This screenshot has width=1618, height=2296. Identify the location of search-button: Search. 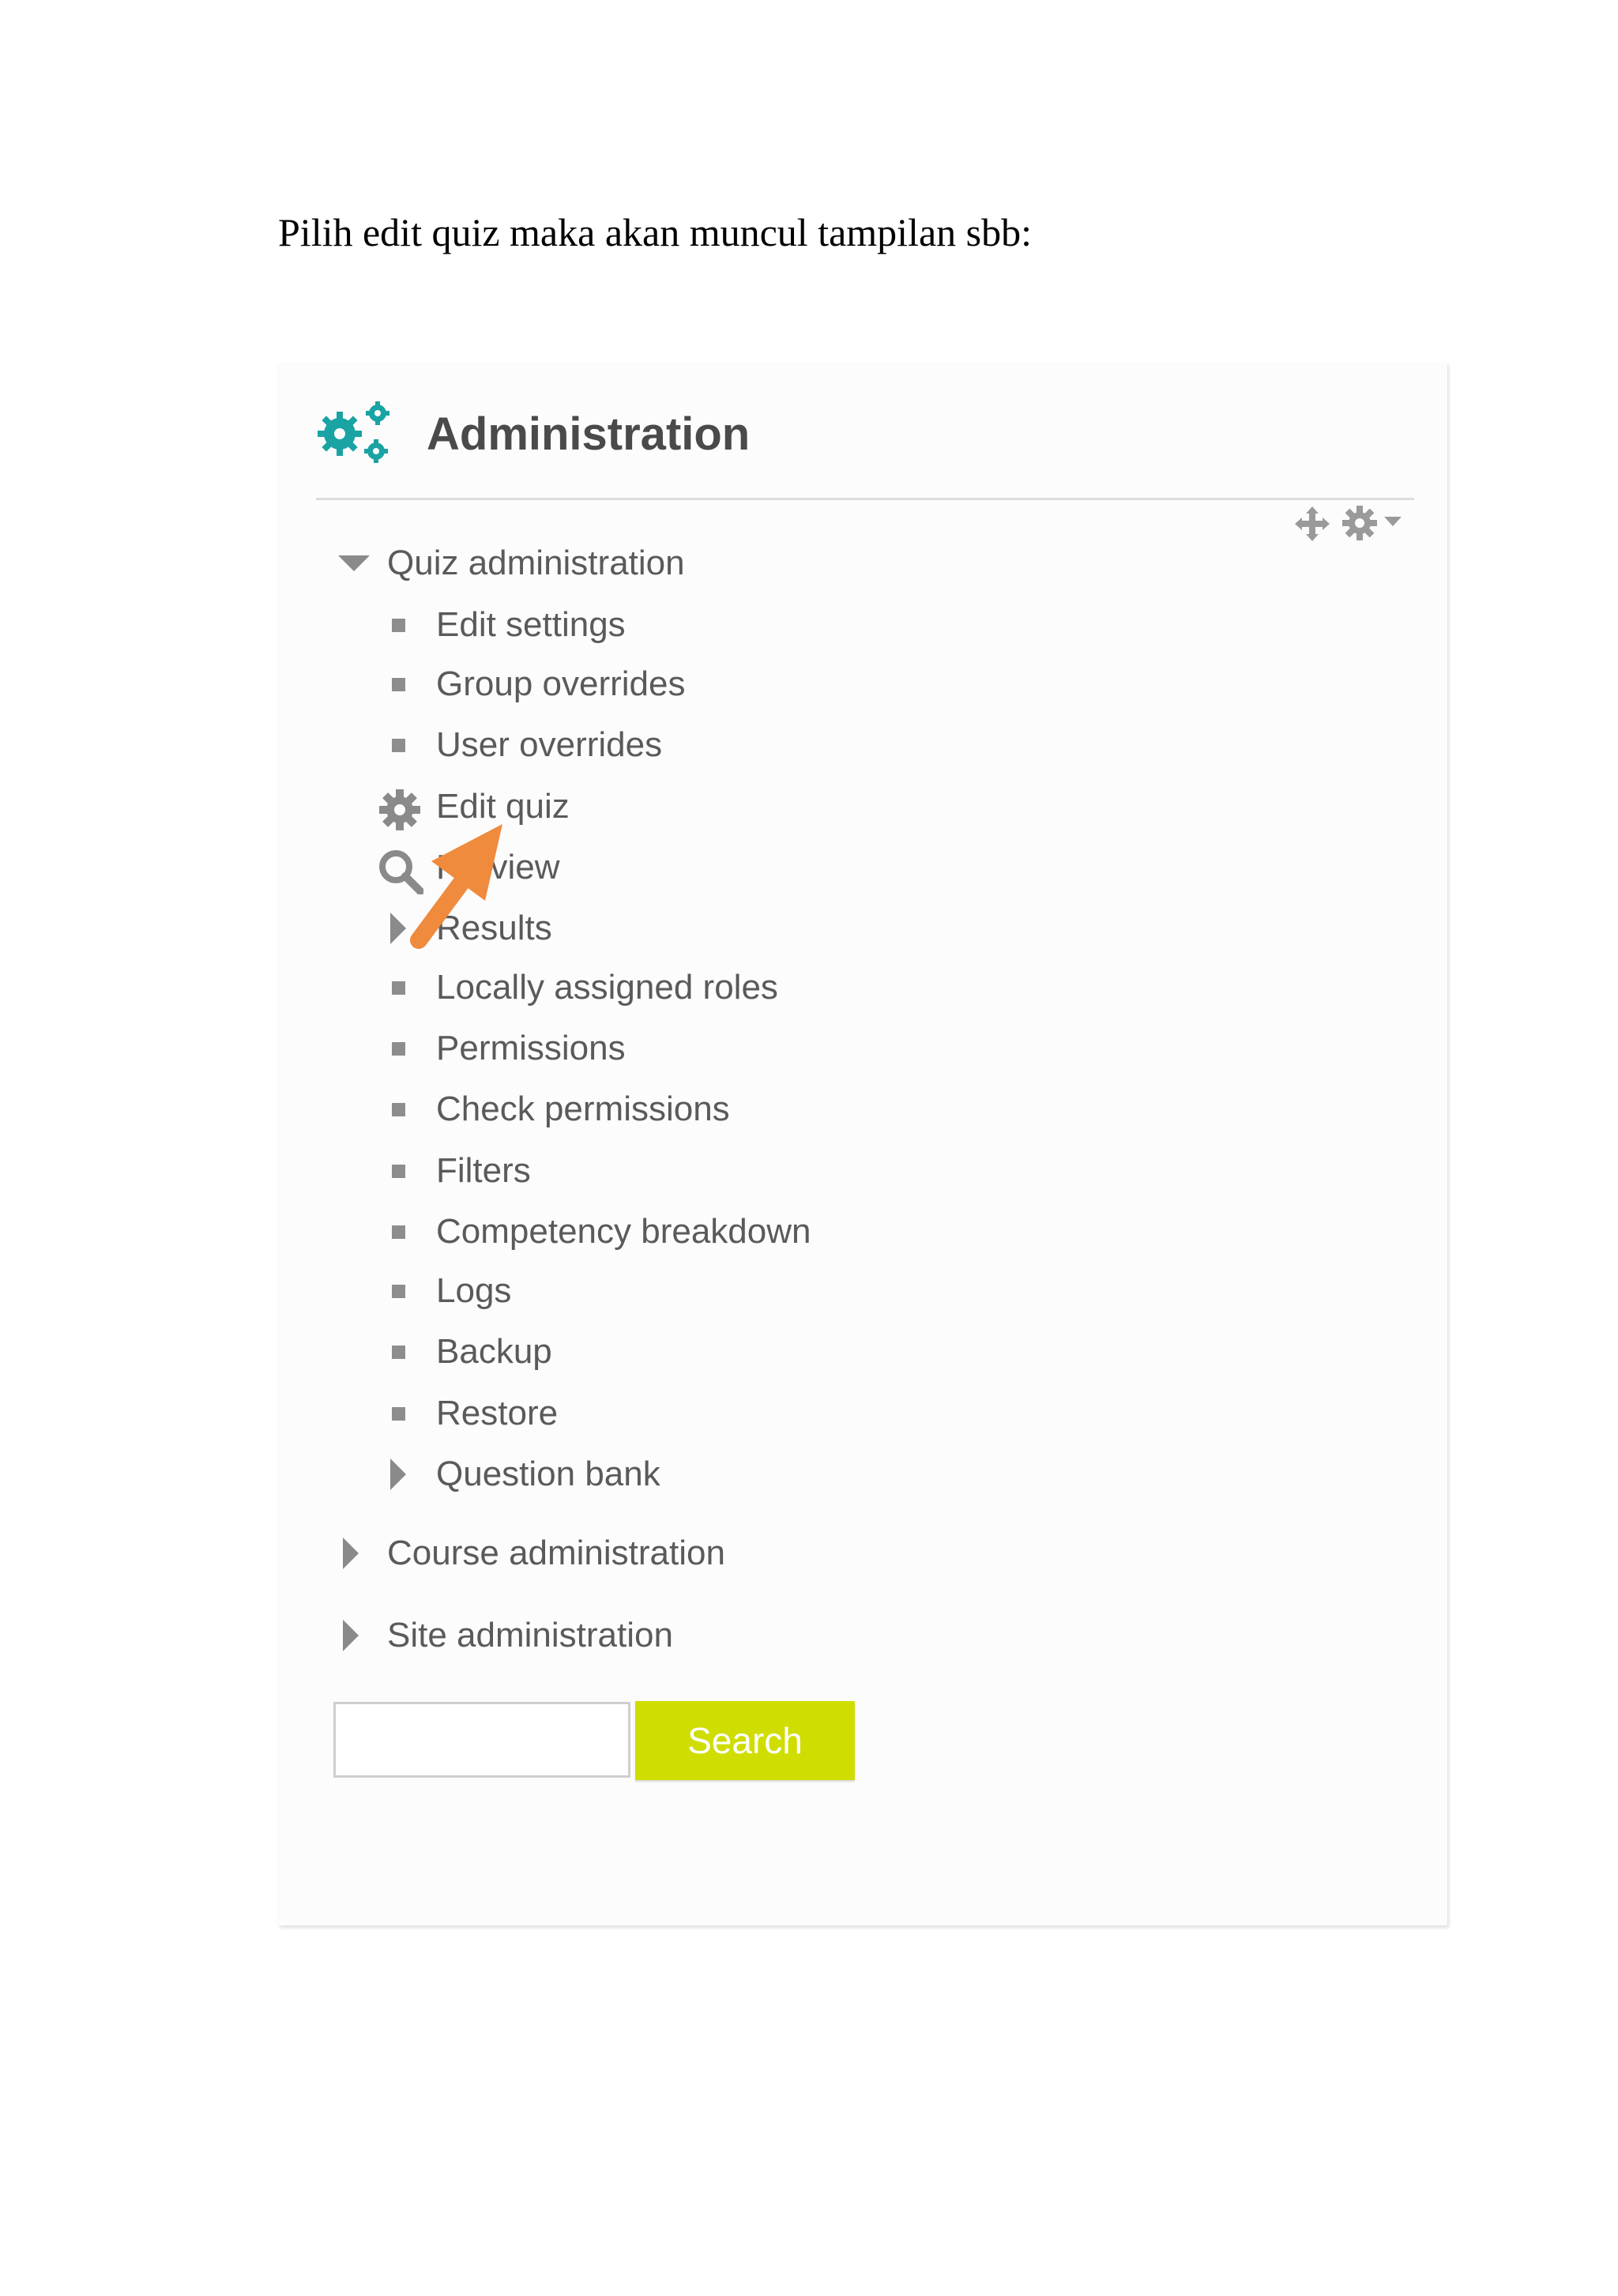
(745, 1741).